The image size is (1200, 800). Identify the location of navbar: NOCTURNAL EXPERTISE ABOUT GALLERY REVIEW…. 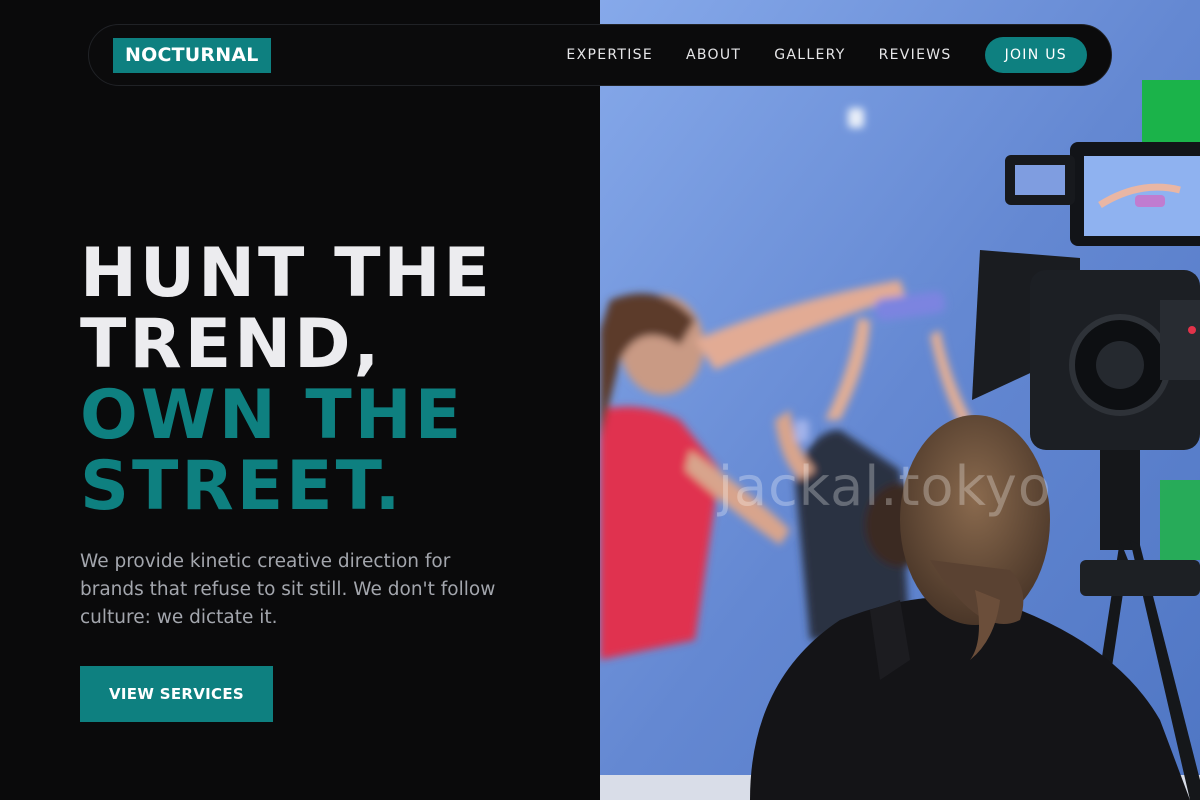
(600, 55).